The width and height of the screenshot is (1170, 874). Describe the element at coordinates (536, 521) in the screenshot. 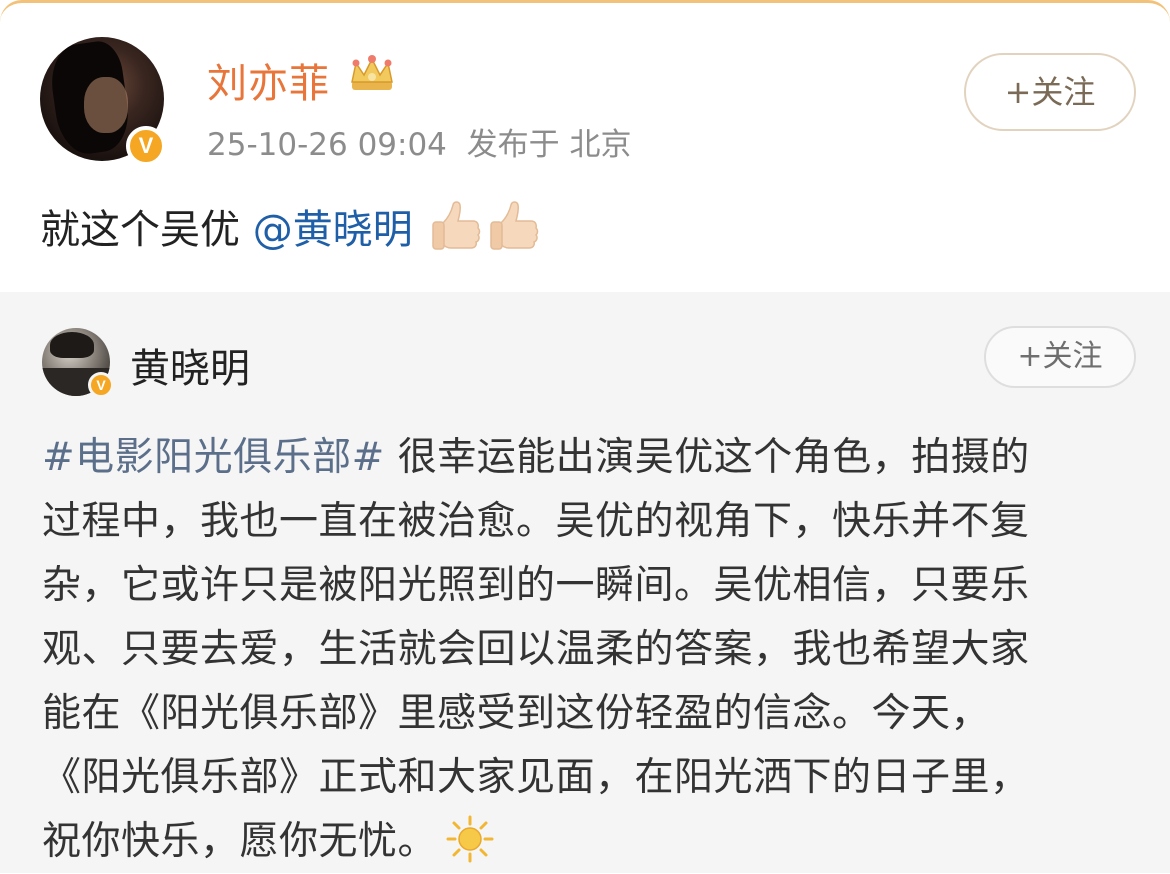

I see `repost-line: 过程中，我也一直在被治愈。吴优的视角下，快乐并不复` at that location.